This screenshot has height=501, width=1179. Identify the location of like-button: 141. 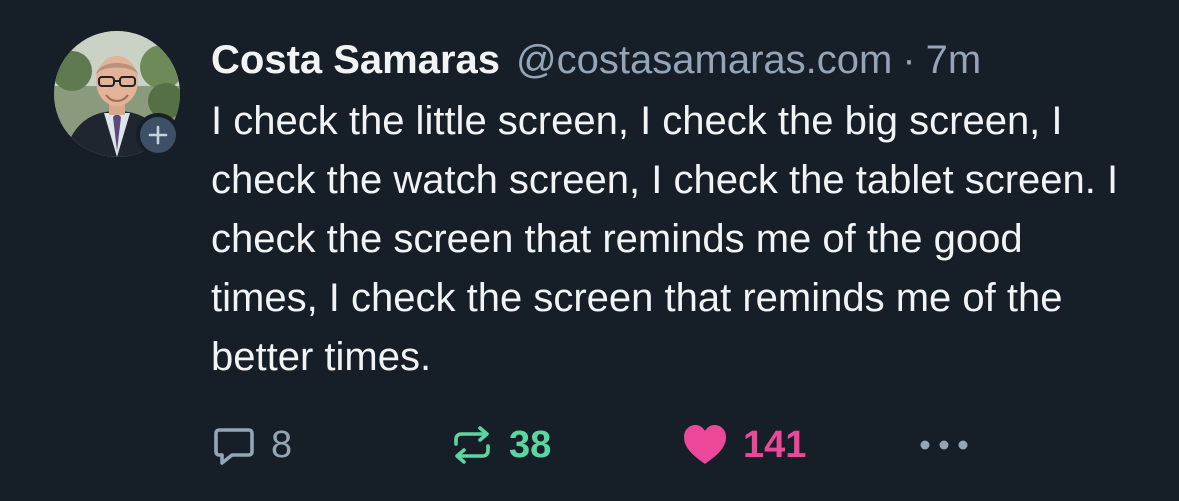
(743, 445).